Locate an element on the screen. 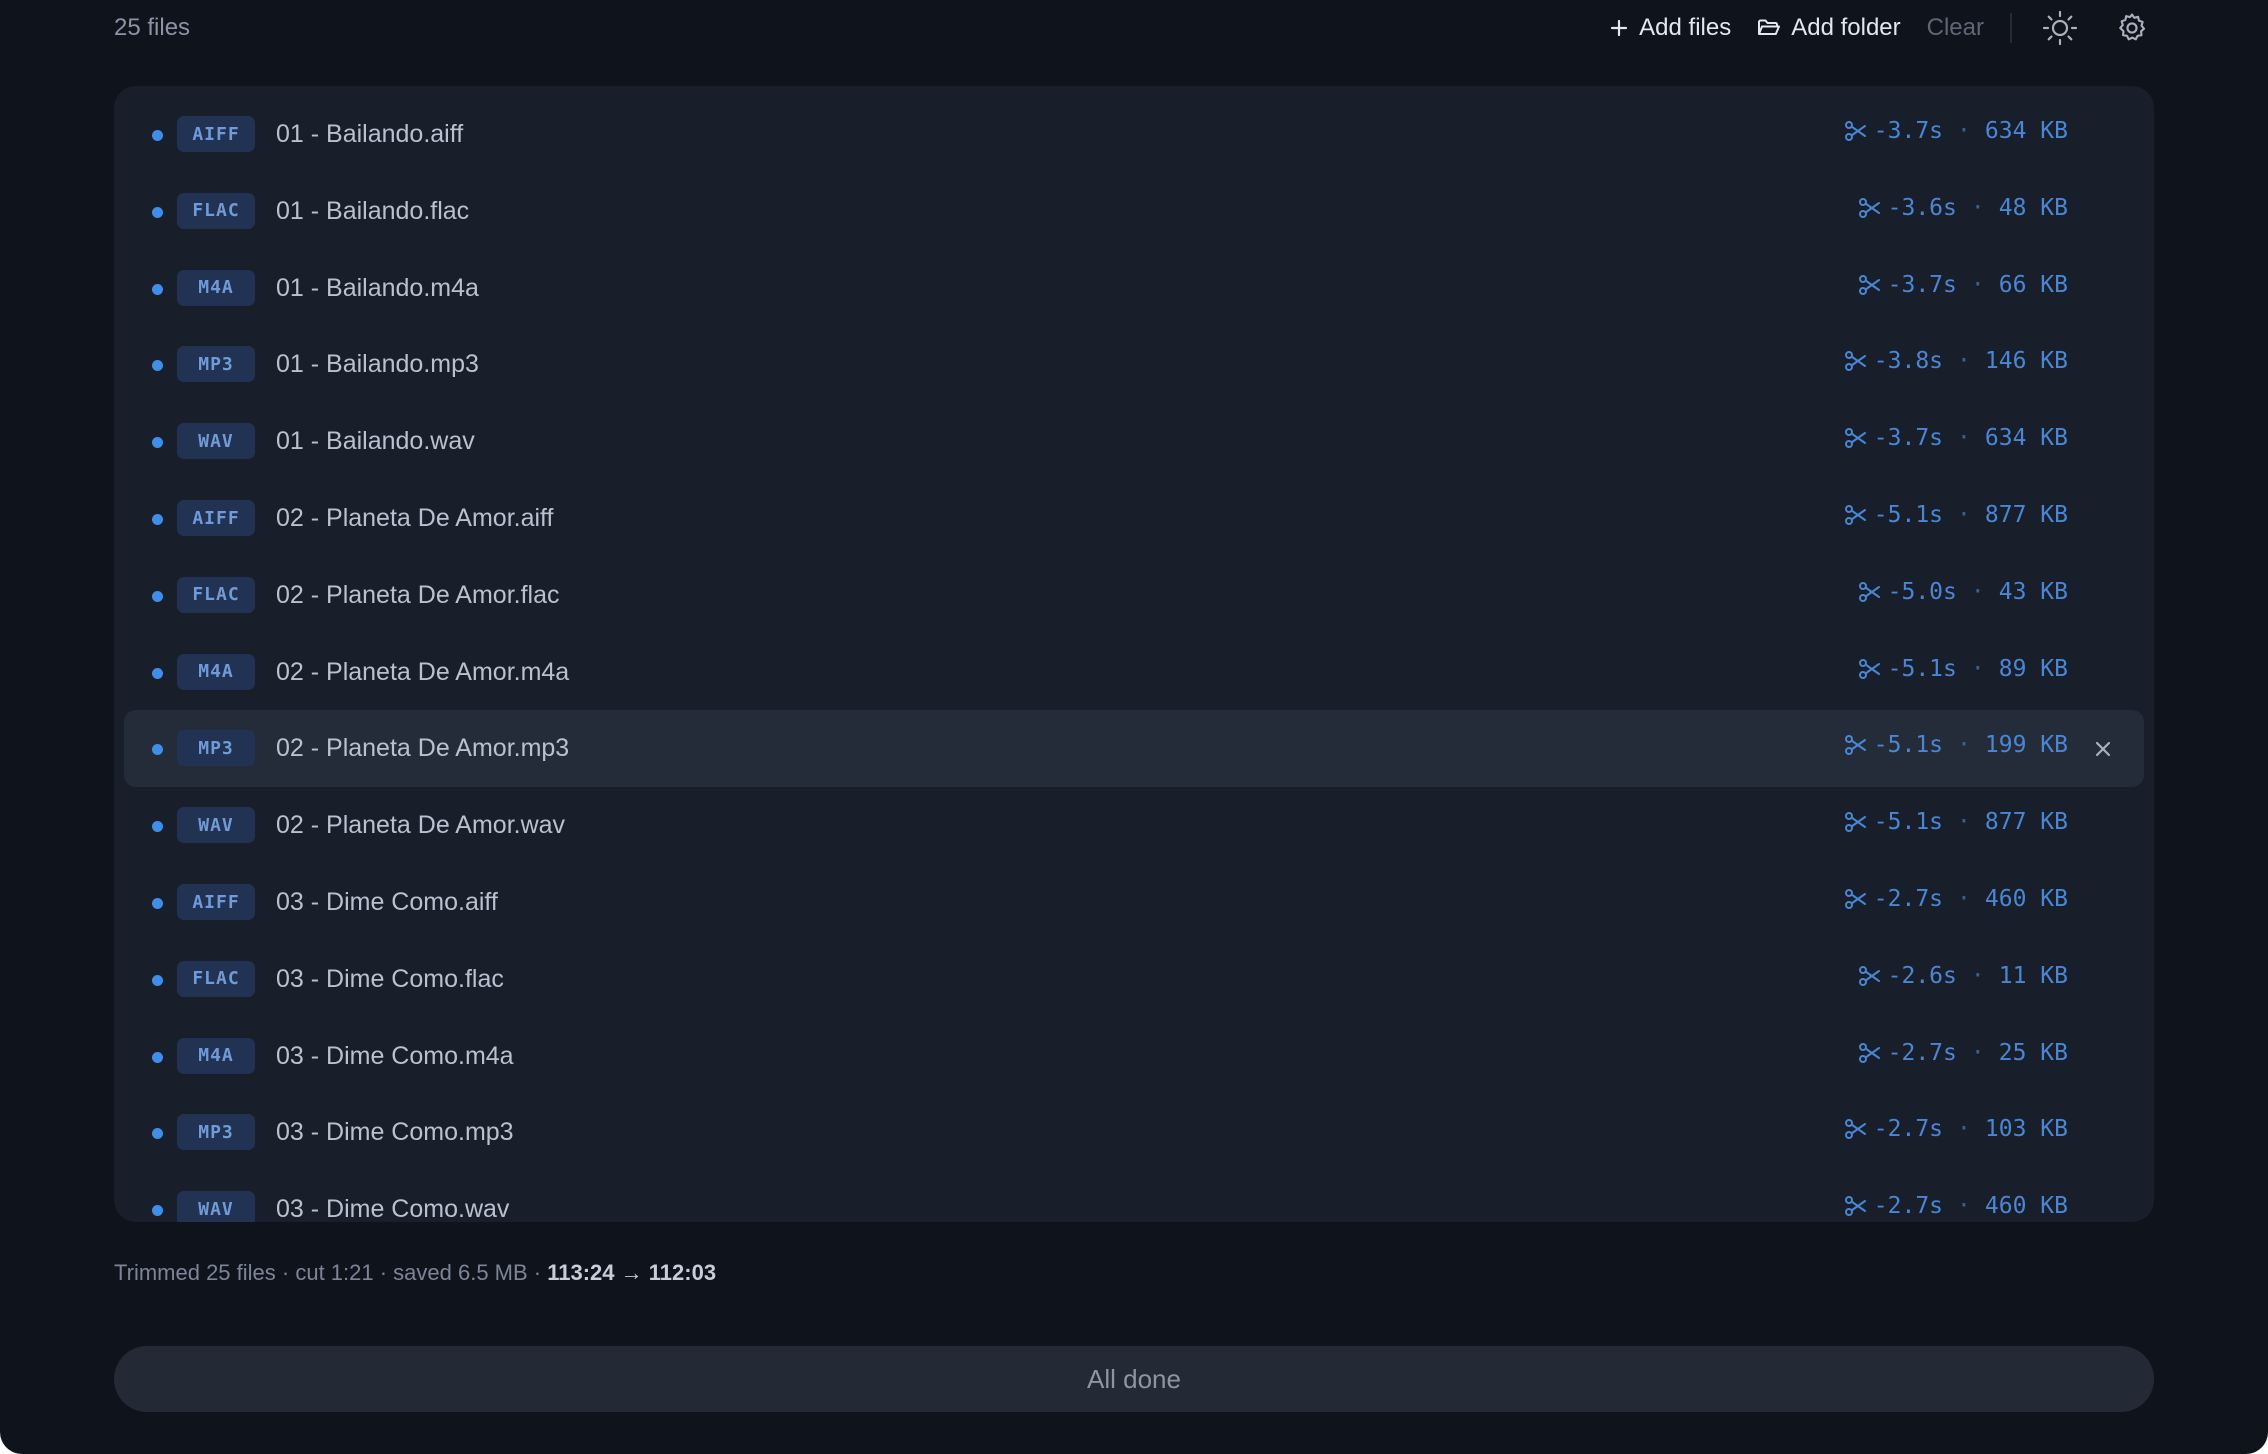 The width and height of the screenshot is (2268, 1454). file-name: 02 - Planeta De Amor.wav is located at coordinates (421, 825).